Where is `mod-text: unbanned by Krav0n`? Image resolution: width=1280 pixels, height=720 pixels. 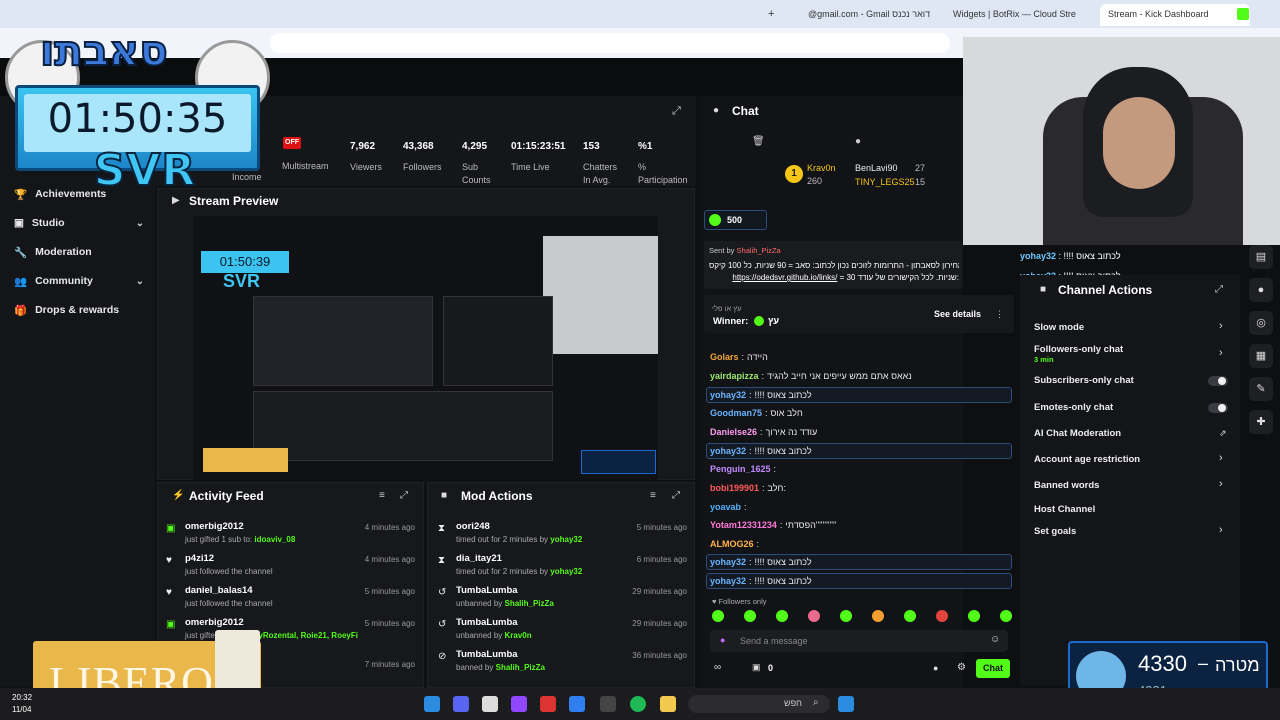 mod-text: unbanned by Krav0n is located at coordinates (494, 635).